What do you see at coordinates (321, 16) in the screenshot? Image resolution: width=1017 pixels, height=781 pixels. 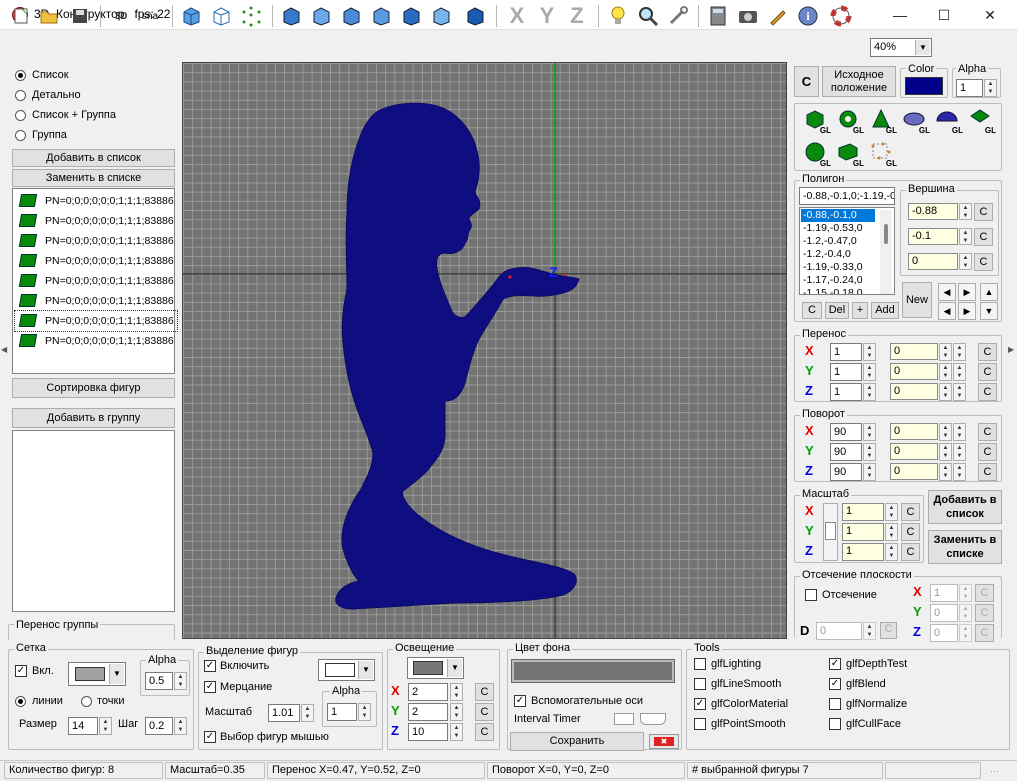 I see `view-back-icon` at bounding box center [321, 16].